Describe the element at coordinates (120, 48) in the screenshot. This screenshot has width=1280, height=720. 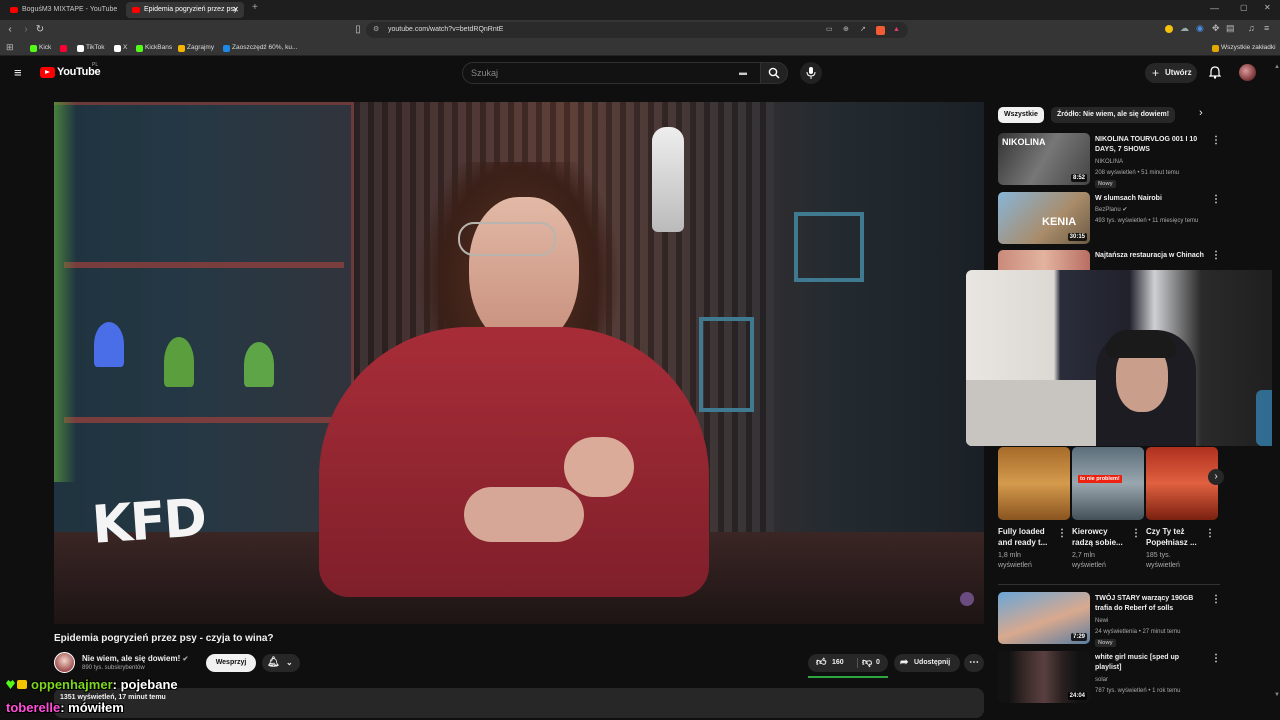
I see `bookmark-item: X` at that location.